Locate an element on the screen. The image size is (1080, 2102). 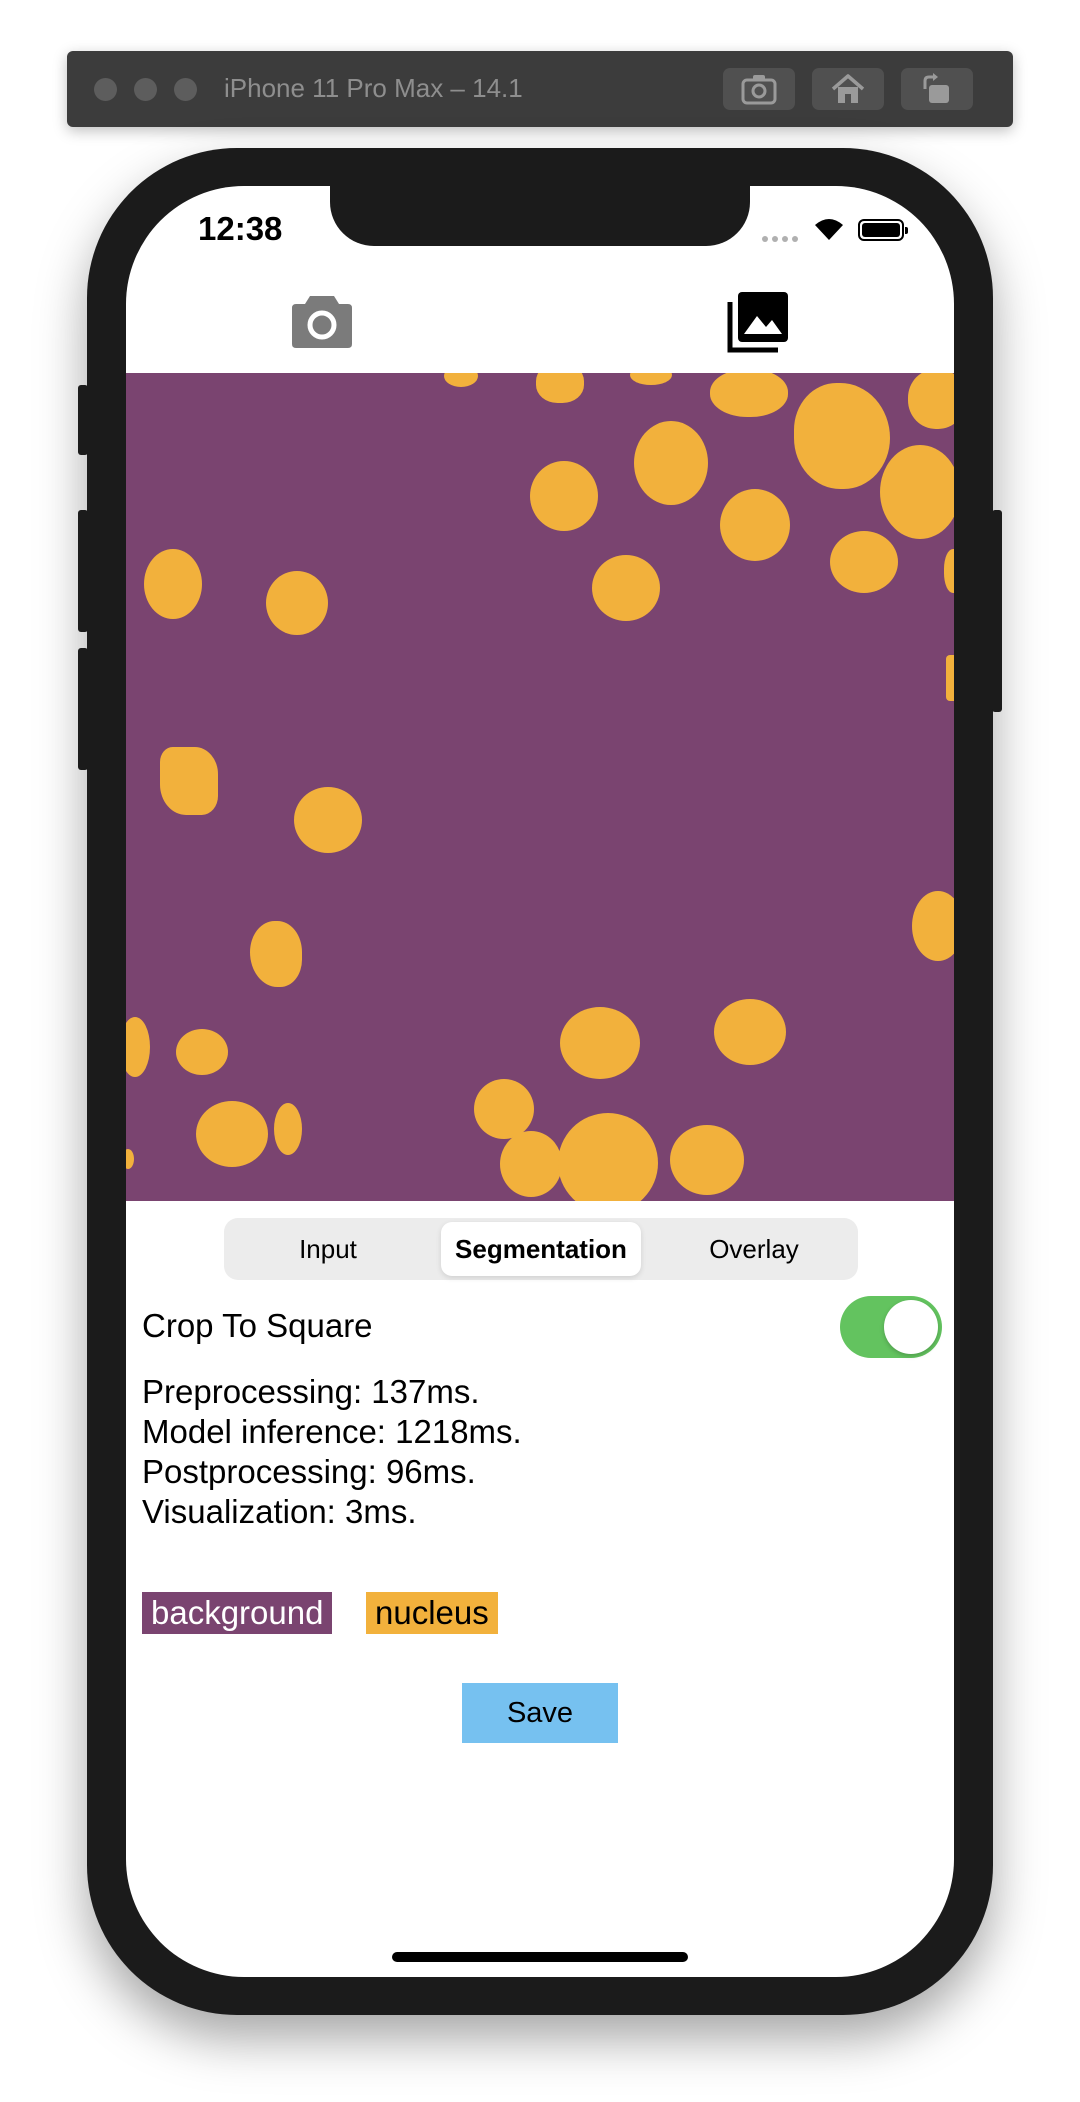
segment-segmentation: Segmentation is located at coordinates (541, 1249).